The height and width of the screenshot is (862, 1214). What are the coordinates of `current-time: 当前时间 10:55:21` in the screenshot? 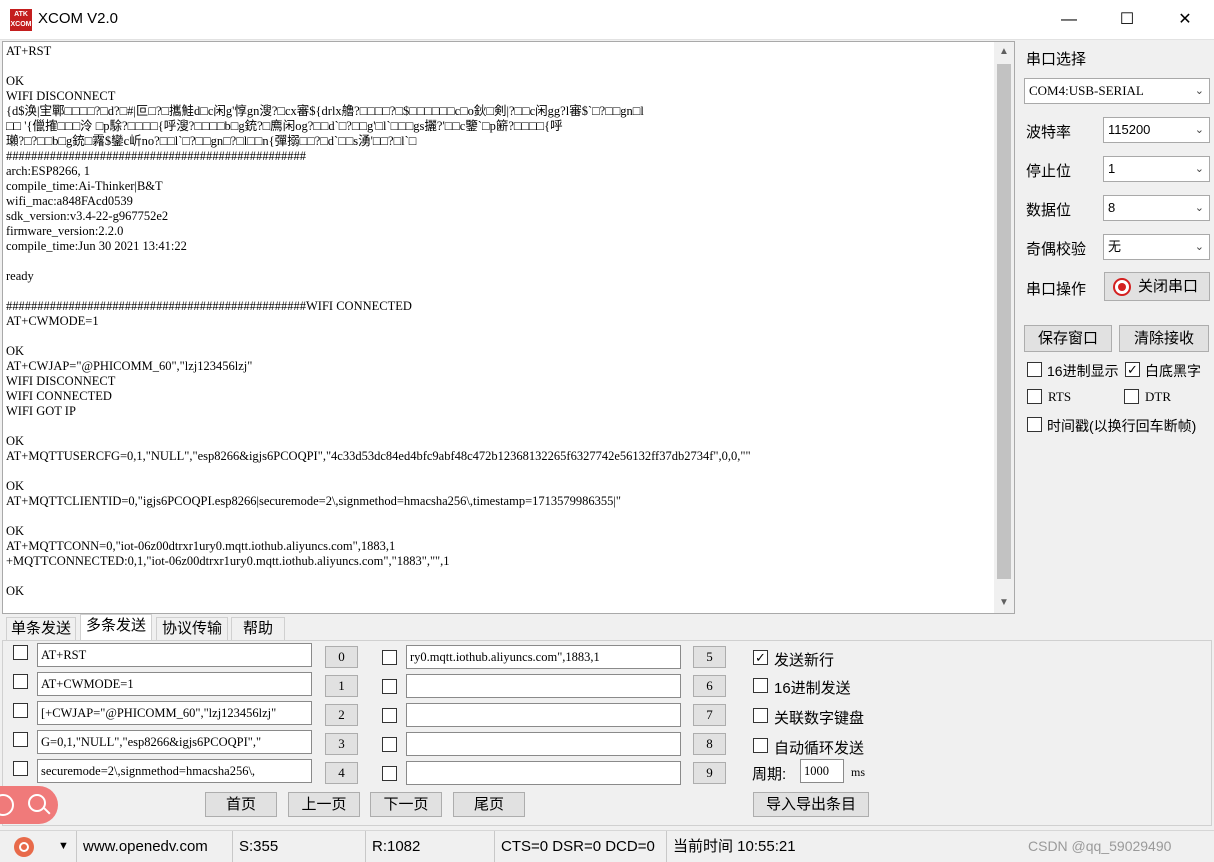 It's located at (766, 846).